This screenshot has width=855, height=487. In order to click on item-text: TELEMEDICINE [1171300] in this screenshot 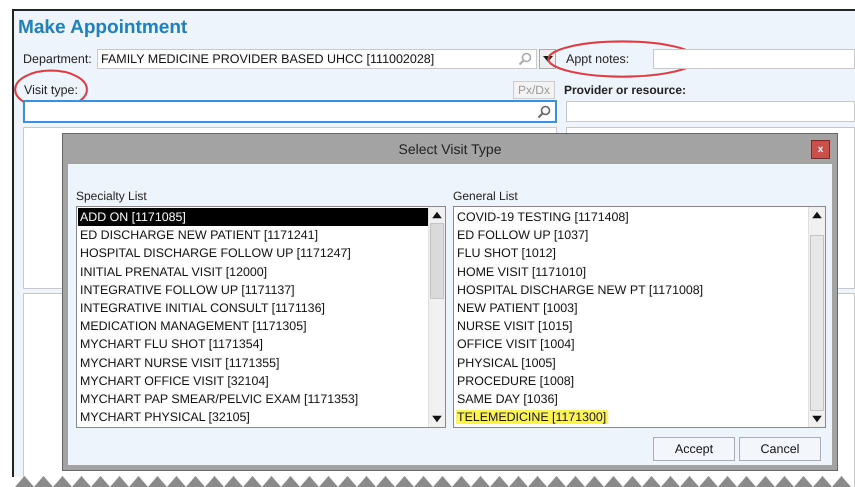, I will do `click(532, 417)`.